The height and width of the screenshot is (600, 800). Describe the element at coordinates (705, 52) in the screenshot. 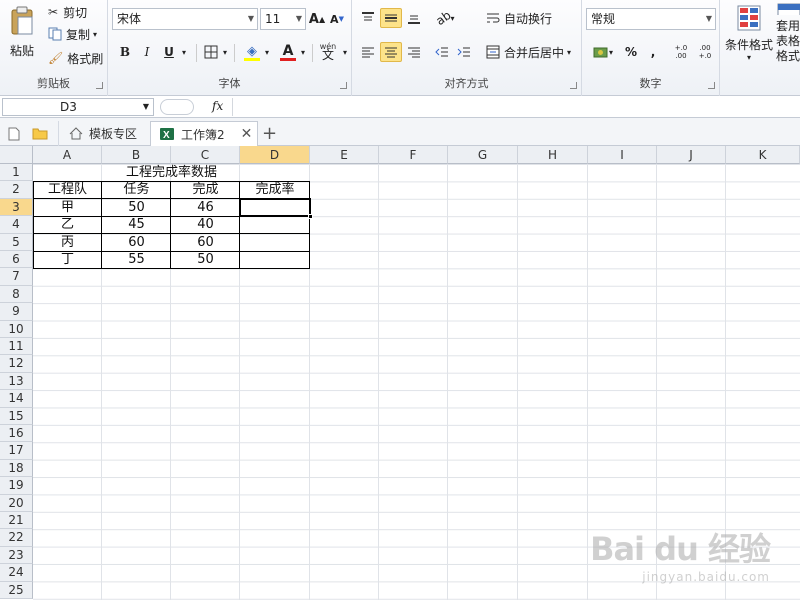

I see `decrease-decimal-button: .00 +.0` at that location.